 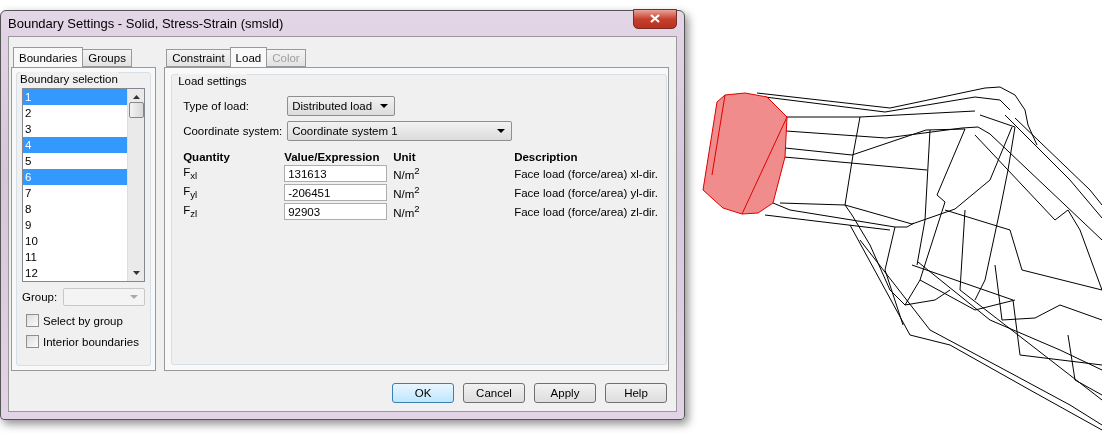 What do you see at coordinates (332, 157) in the screenshot?
I see `column-header: Value/Expression` at bounding box center [332, 157].